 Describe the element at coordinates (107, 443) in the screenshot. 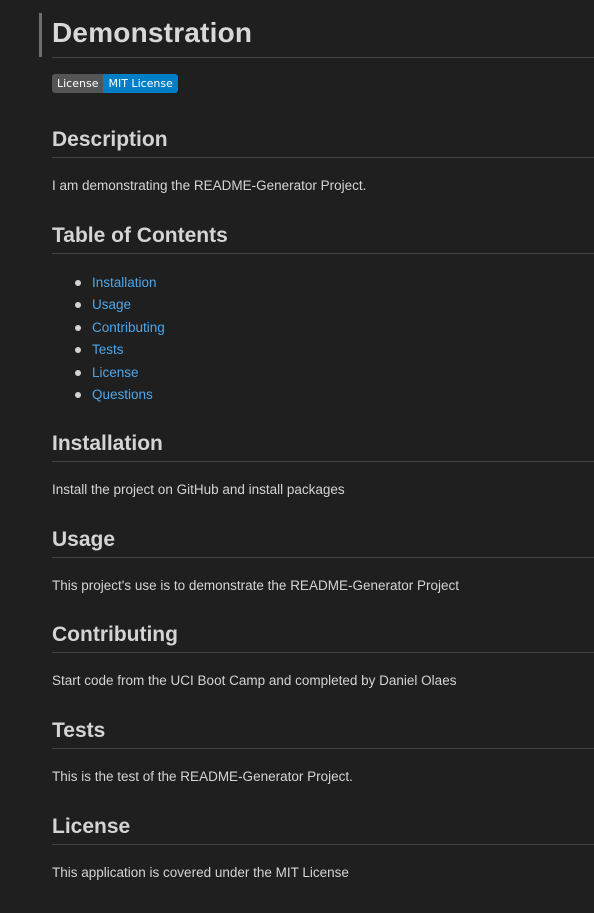

I see `installation-heading: Installation` at that location.